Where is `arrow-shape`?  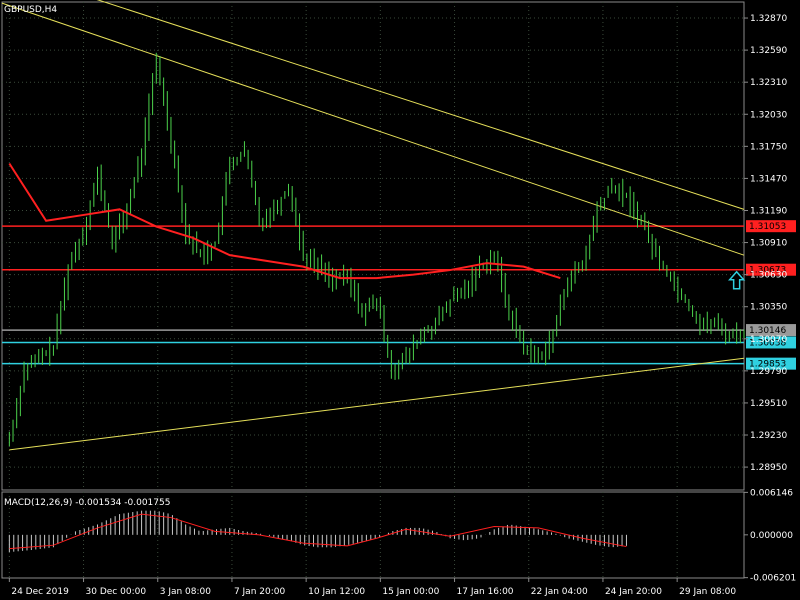 arrow-shape is located at coordinates (737, 280).